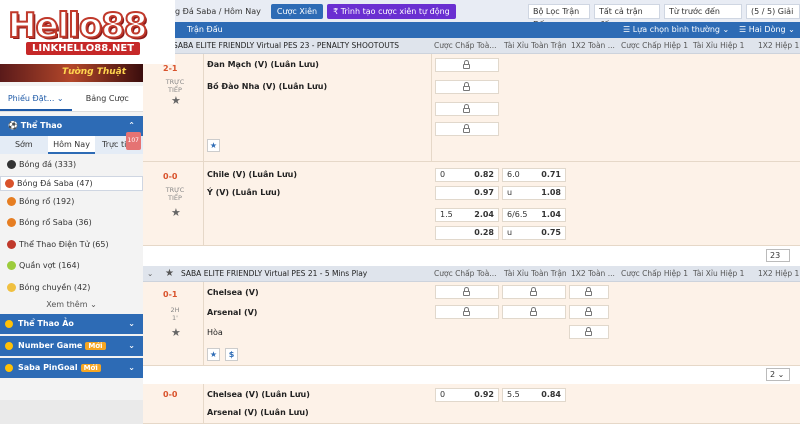 The width and height of the screenshot is (800, 424). What do you see at coordinates (108, 98) in the screenshot?
I see `tab-bet-list: Bảng Cược` at bounding box center [108, 98].